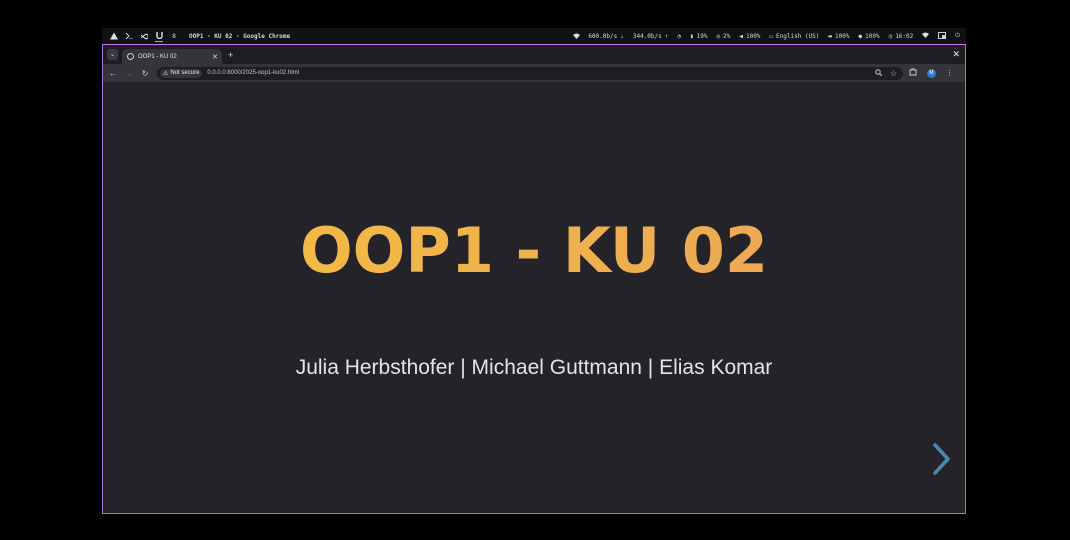  What do you see at coordinates (174, 36) in the screenshot?
I see `workspace-number: 8` at bounding box center [174, 36].